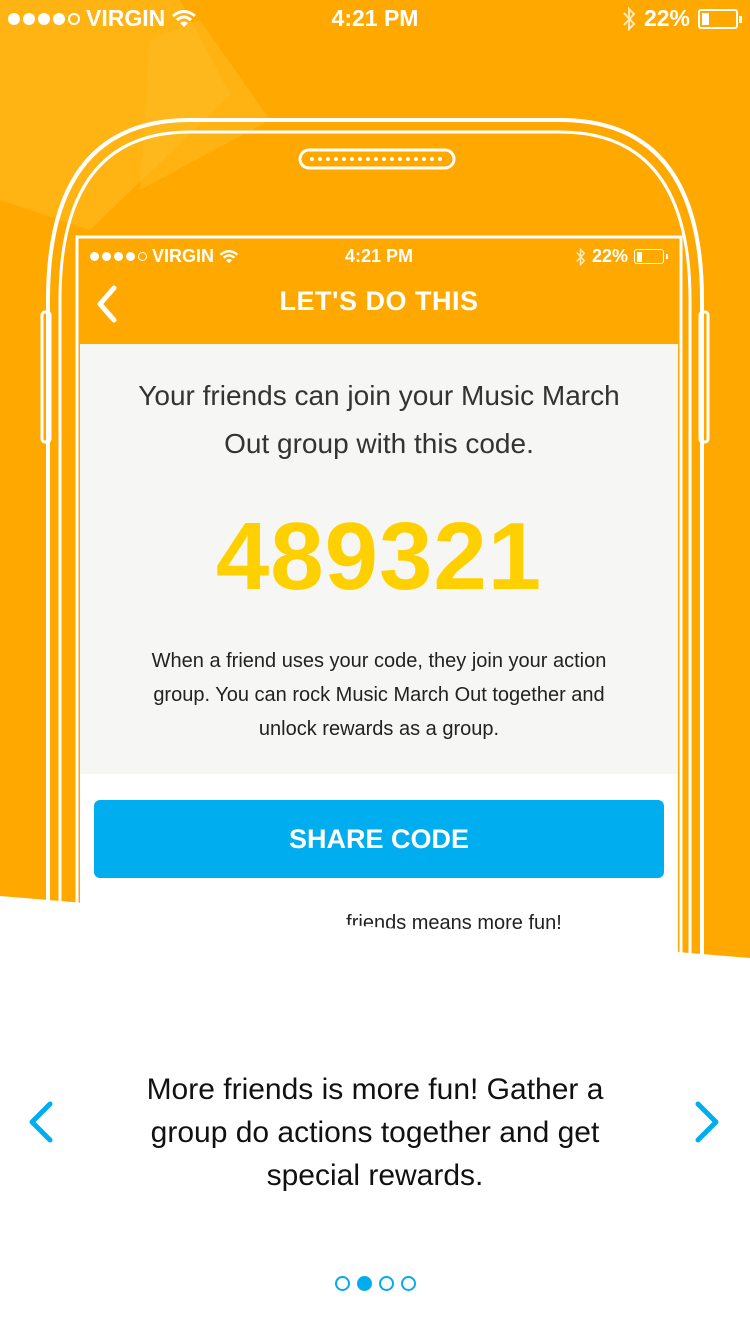  What do you see at coordinates (581, 256) in the screenshot?
I see `bluetooth-icon` at bounding box center [581, 256].